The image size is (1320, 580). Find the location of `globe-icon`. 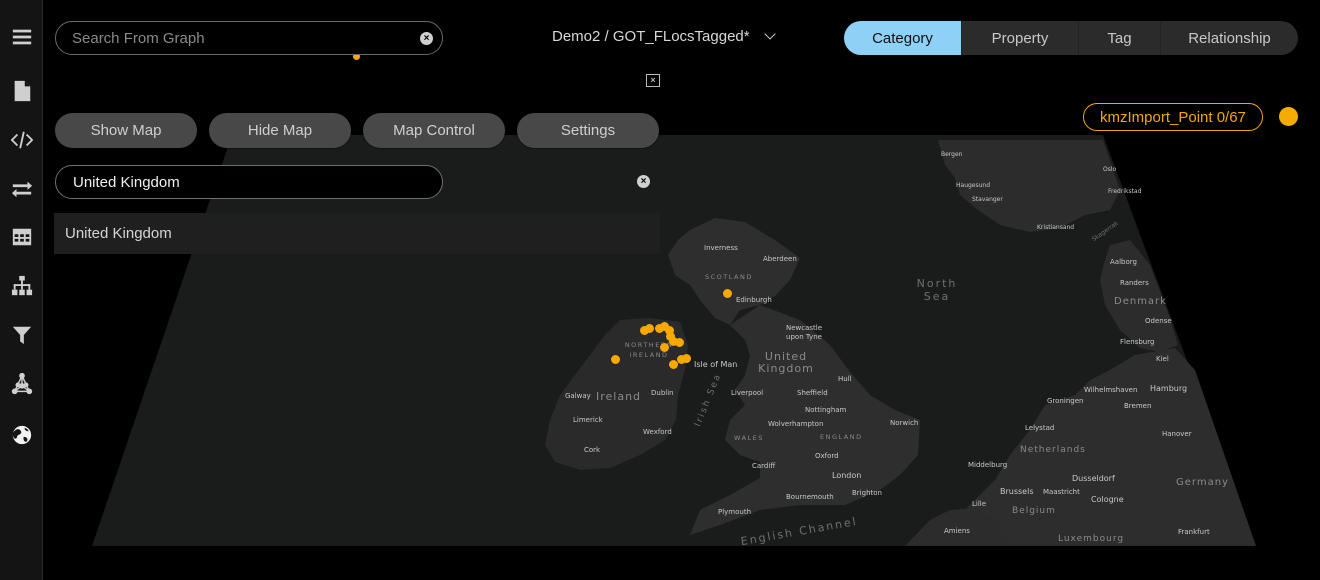

globe-icon is located at coordinates (22, 435).